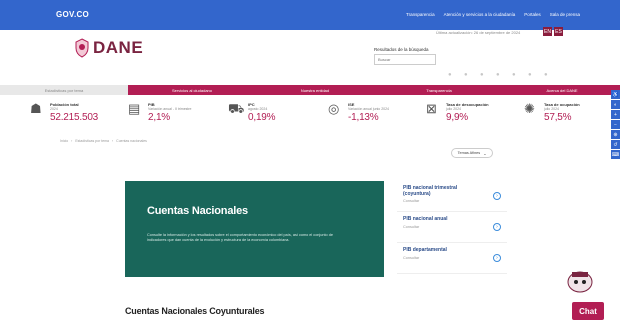  Describe the element at coordinates (92, 141) in the screenshot. I see `breadcrumb-estadisticas: Estadísticas por tema` at that location.